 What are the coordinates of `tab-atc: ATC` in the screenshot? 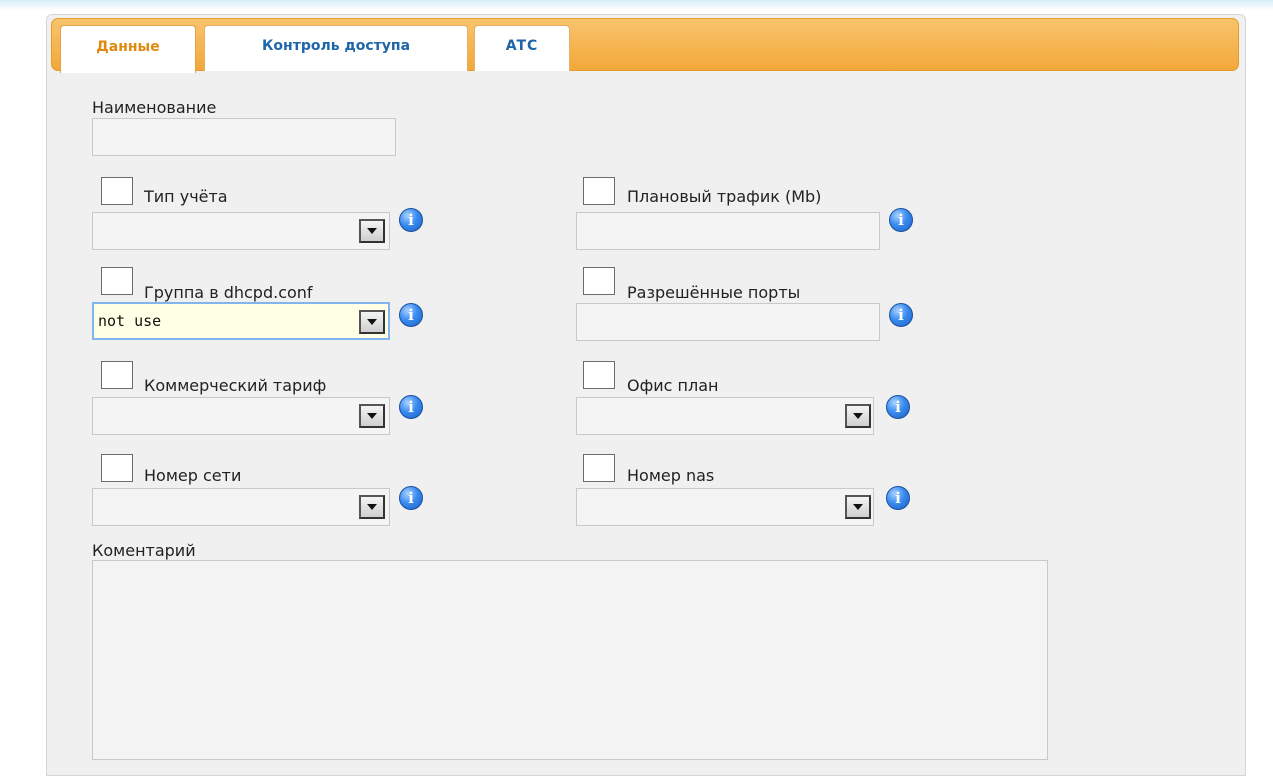 It's located at (522, 48).